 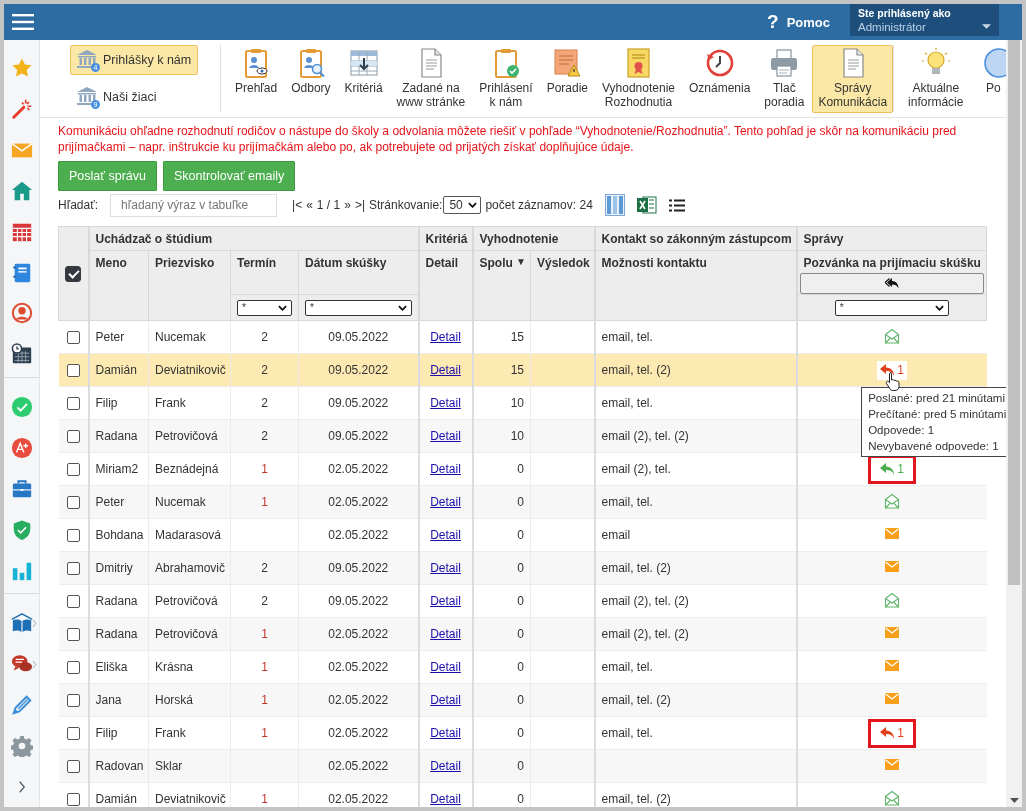 I want to click on button-label: Prihlášky k nám, so click(x=147, y=59).